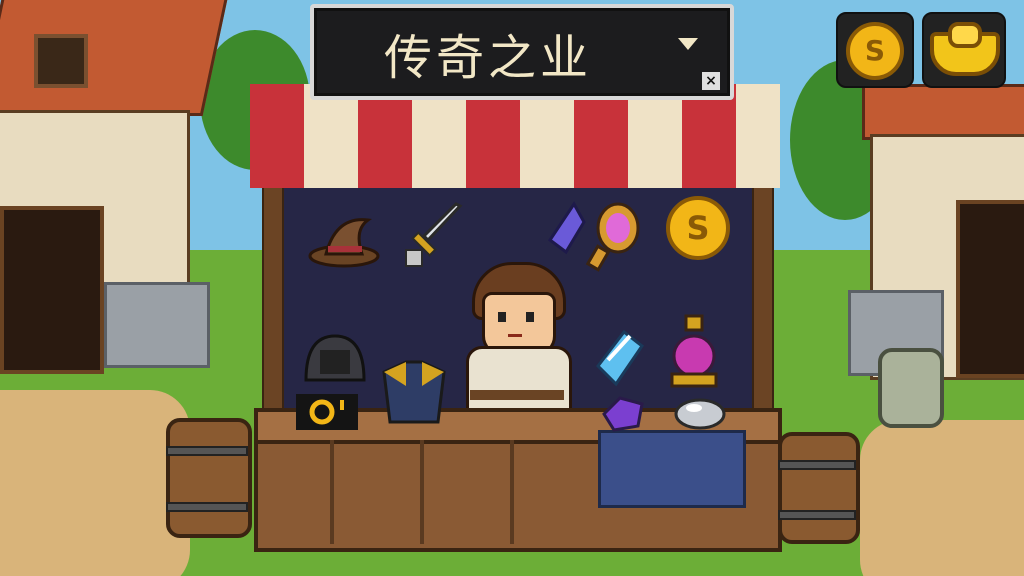  Describe the element at coordinates (618, 359) in the screenshot. I see `blue-crystal-icon` at that location.